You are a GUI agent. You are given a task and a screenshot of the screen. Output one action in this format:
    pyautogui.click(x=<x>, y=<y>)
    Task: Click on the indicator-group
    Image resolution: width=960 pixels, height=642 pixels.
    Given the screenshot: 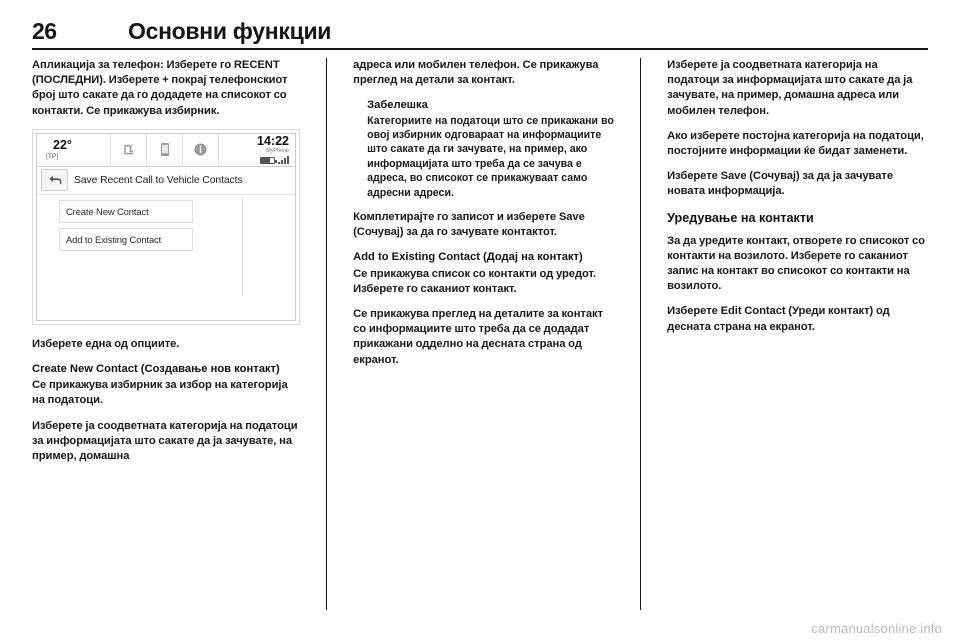 What is the action you would take?
    pyautogui.click(x=274, y=160)
    